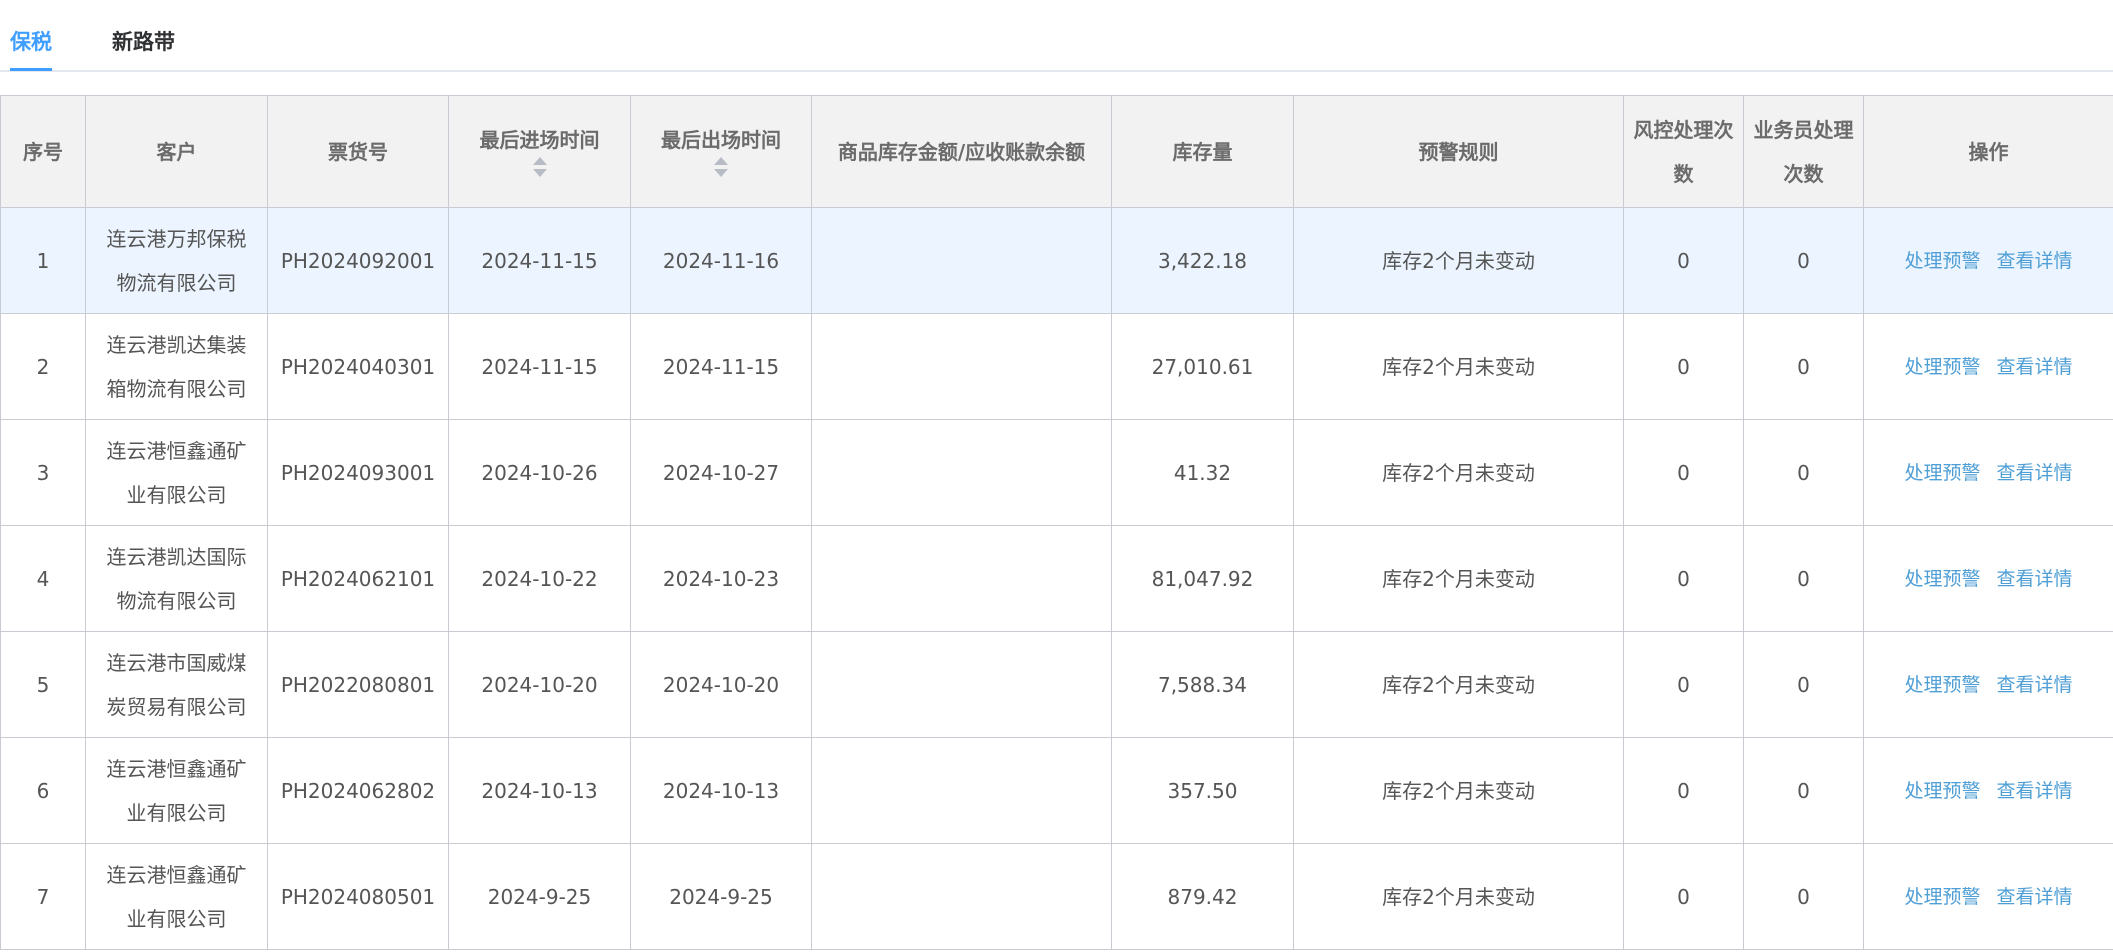 Image resolution: width=2113 pixels, height=952 pixels. I want to click on customer-name: 连云港市国威煤炭贸易有限公司, so click(176, 684).